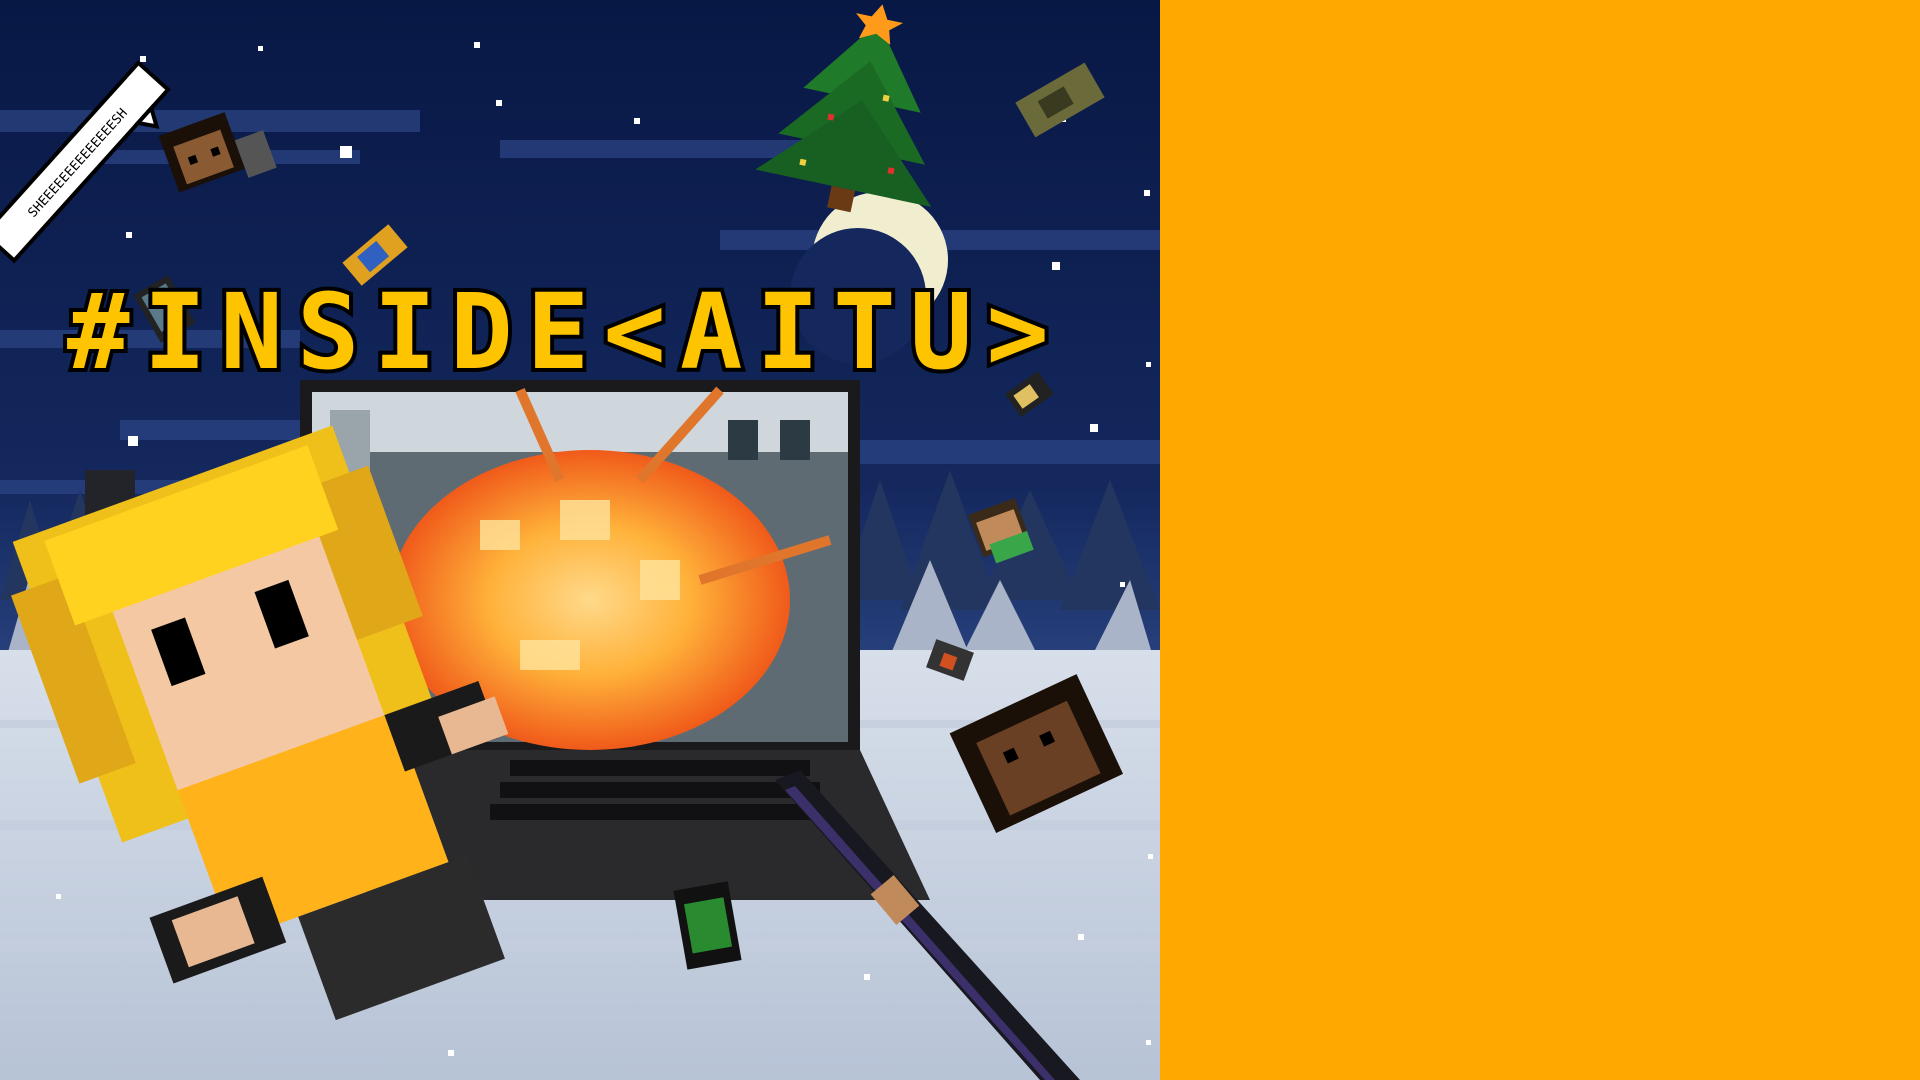 Image resolution: width=1920 pixels, height=1080 pixels. I want to click on game-title: #INSIDE<AITU>, so click(565, 332).